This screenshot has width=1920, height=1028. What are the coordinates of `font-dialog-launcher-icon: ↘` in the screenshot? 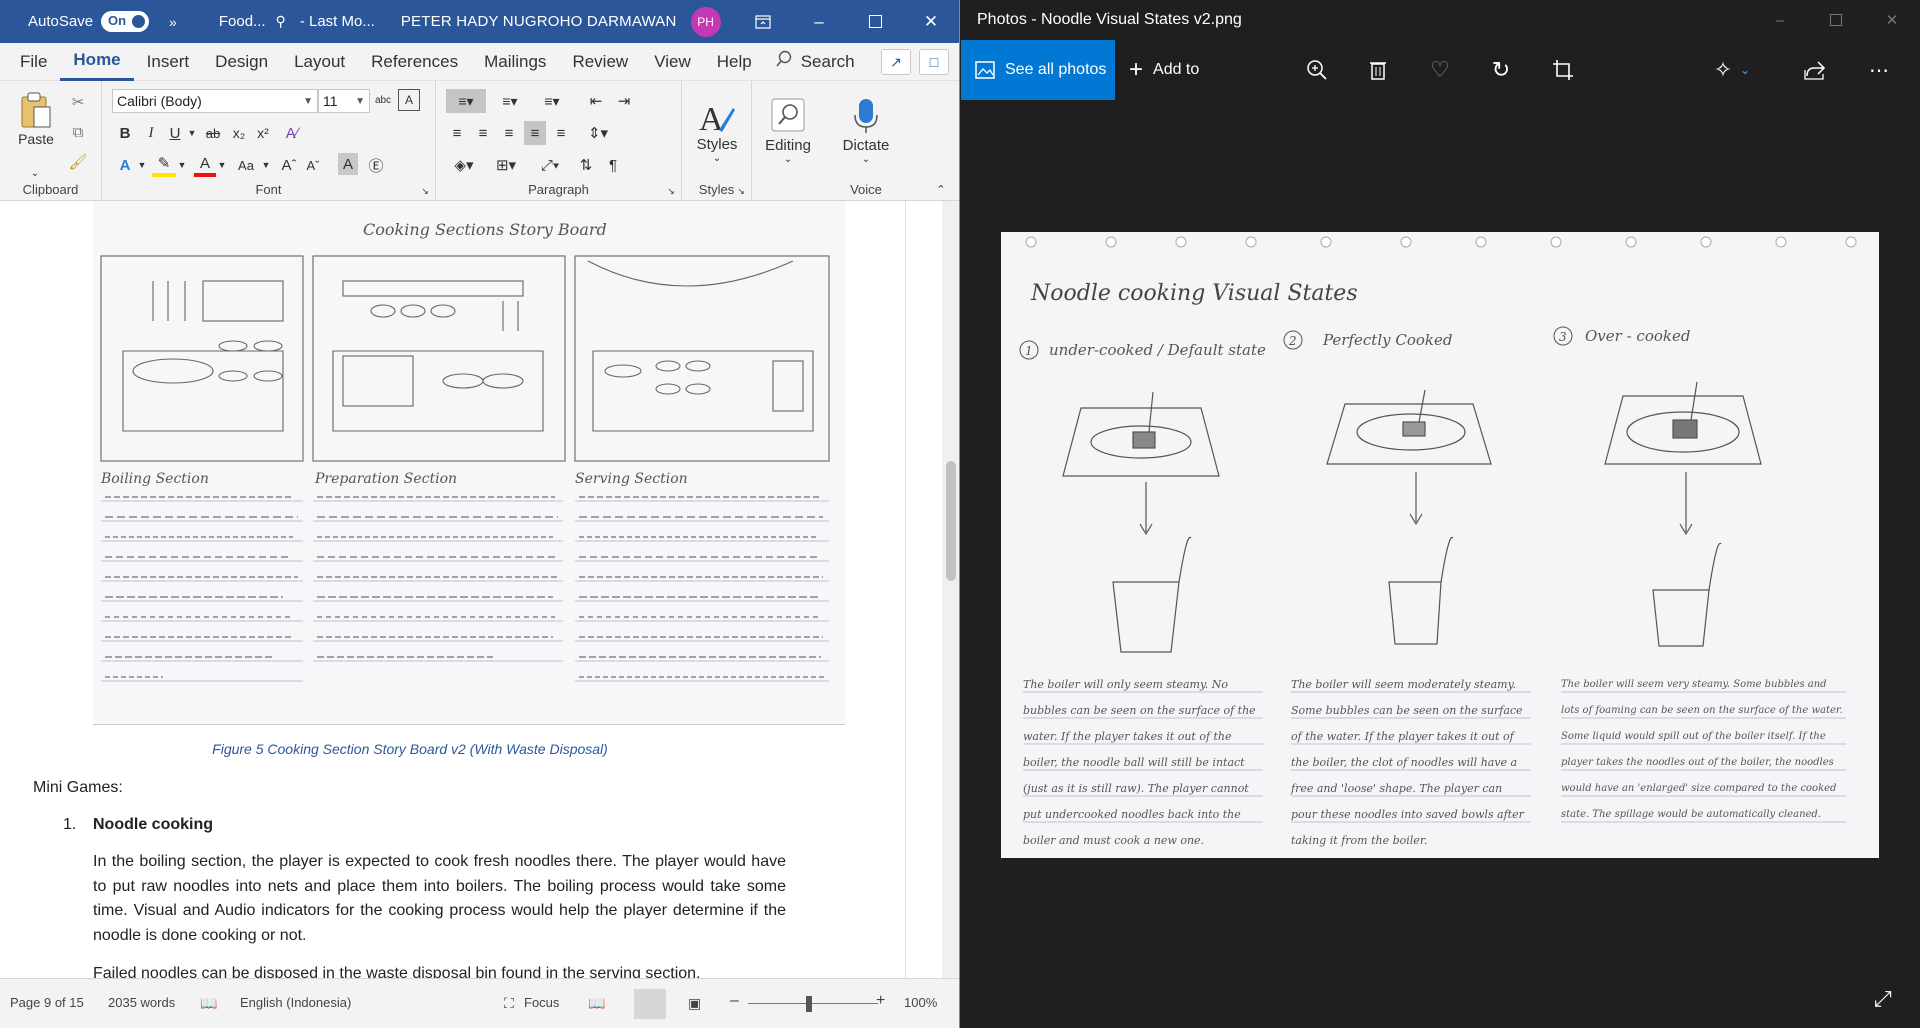 It's located at (425, 191).